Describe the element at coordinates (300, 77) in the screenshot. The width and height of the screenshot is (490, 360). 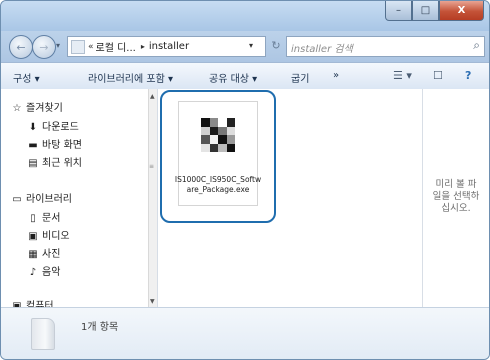
I see `burn-button: 굽기` at that location.